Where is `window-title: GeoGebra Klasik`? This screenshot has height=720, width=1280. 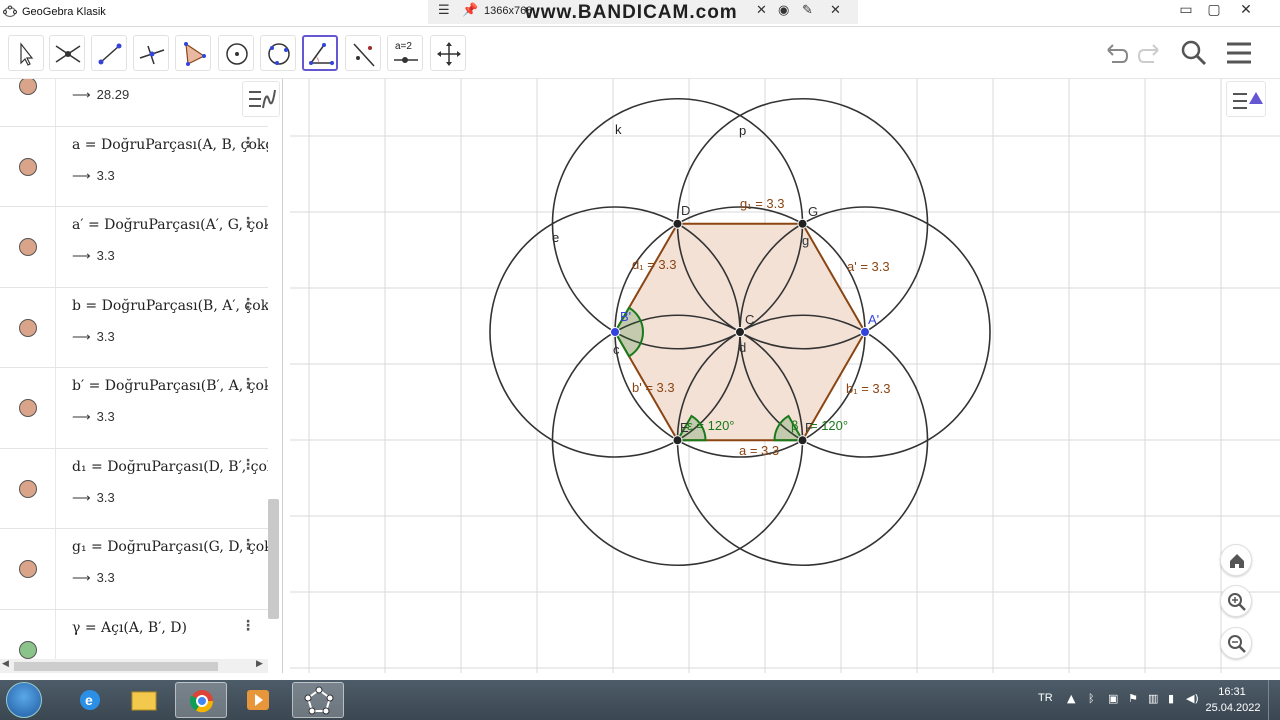 window-title: GeoGebra Klasik is located at coordinates (64, 12).